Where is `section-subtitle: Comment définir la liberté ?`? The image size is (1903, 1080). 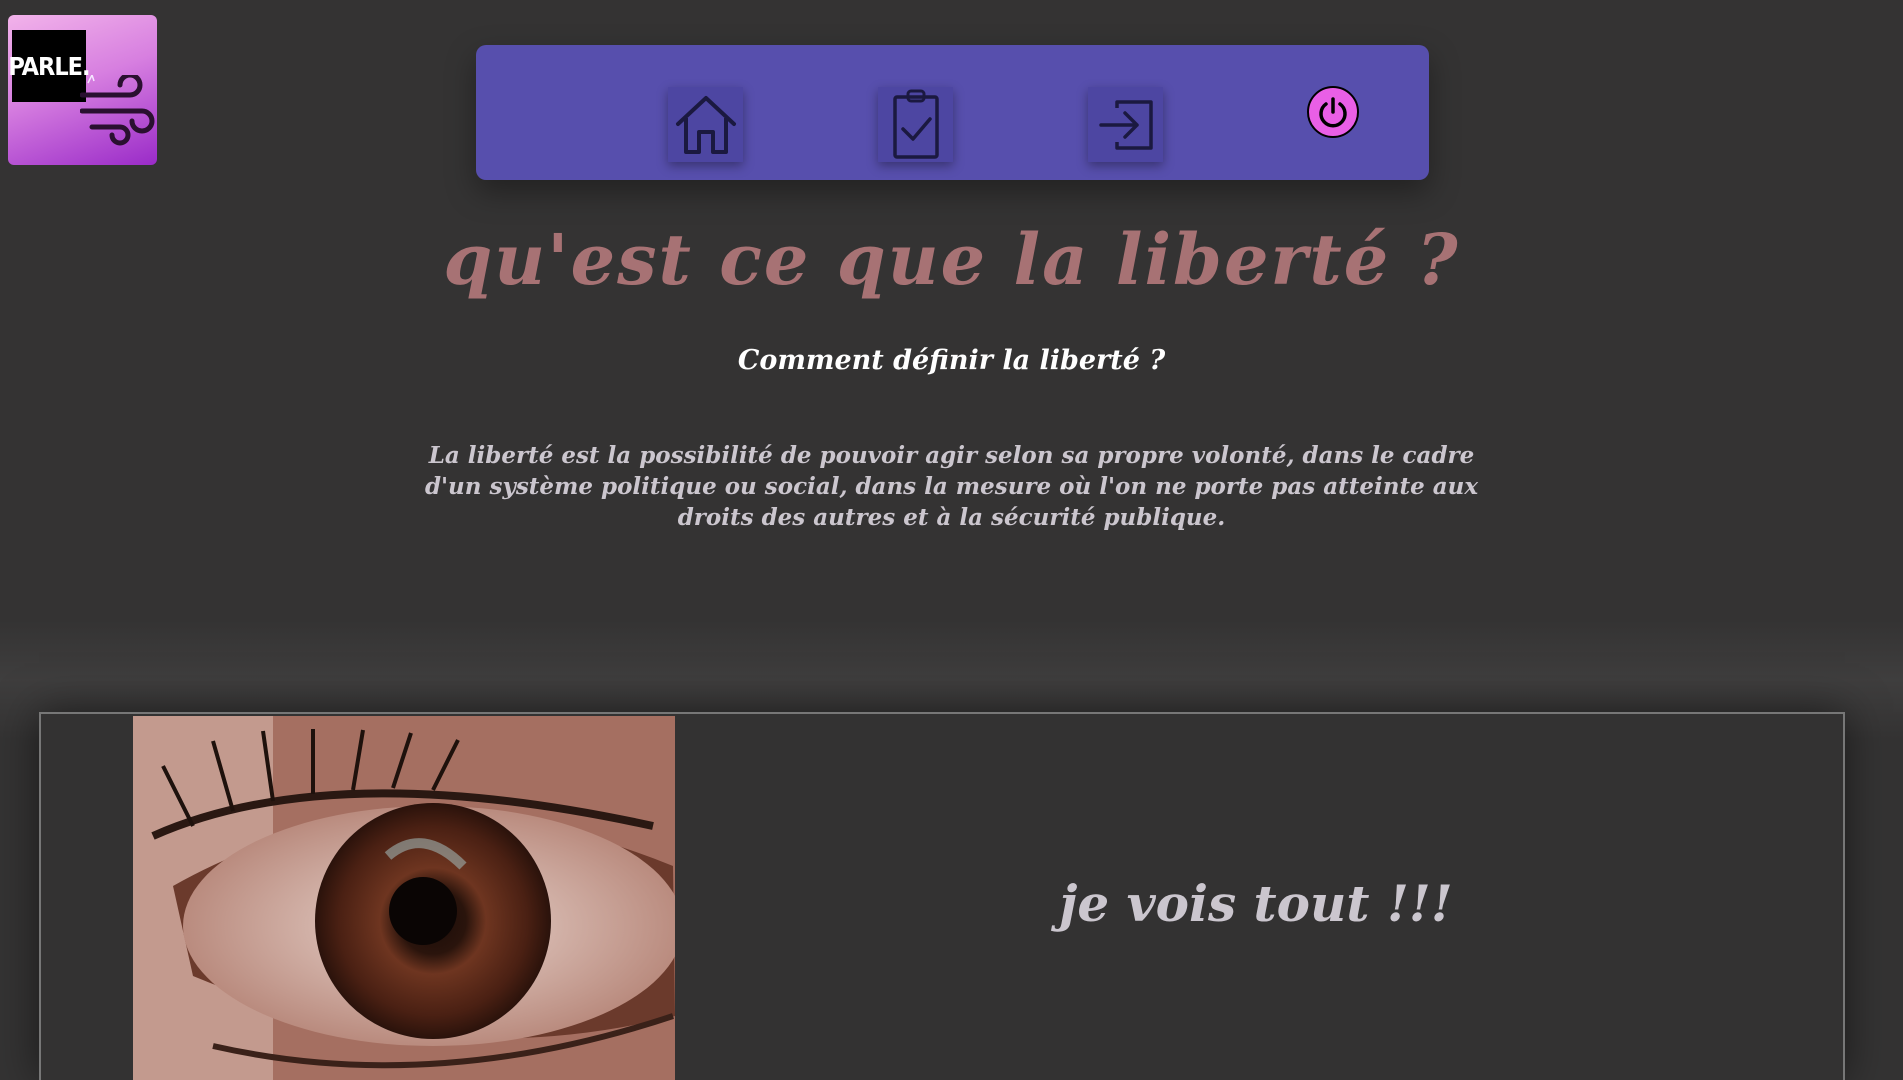 section-subtitle: Comment définir la liberté ? is located at coordinates (951, 360).